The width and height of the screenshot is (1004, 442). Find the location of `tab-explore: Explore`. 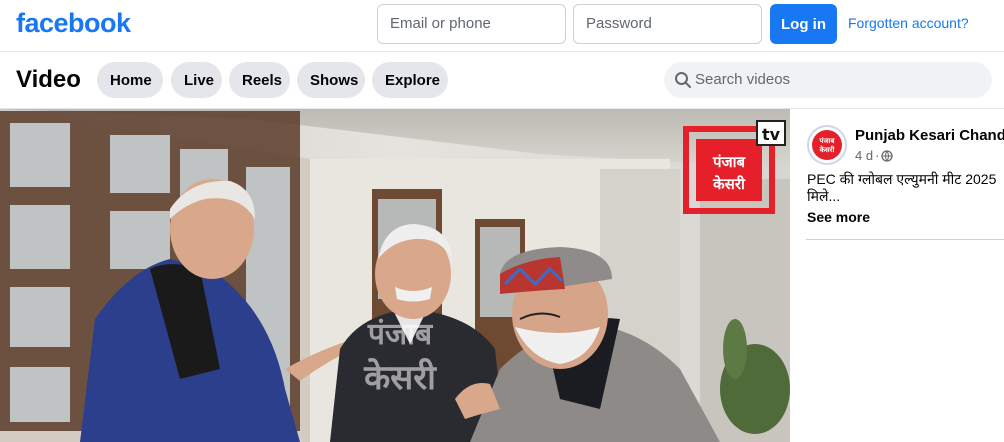

tab-explore: Explore is located at coordinates (410, 80).